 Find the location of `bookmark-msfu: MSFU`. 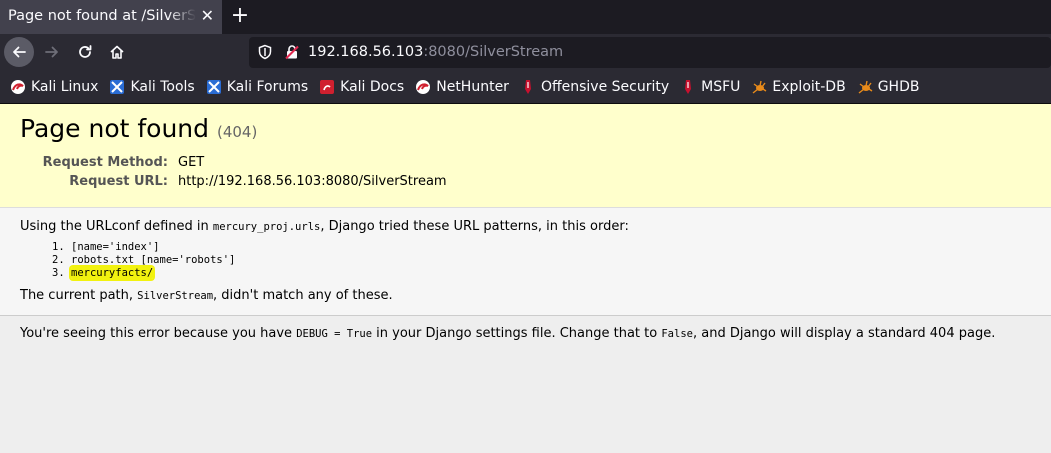

bookmark-msfu: MSFU is located at coordinates (710, 87).